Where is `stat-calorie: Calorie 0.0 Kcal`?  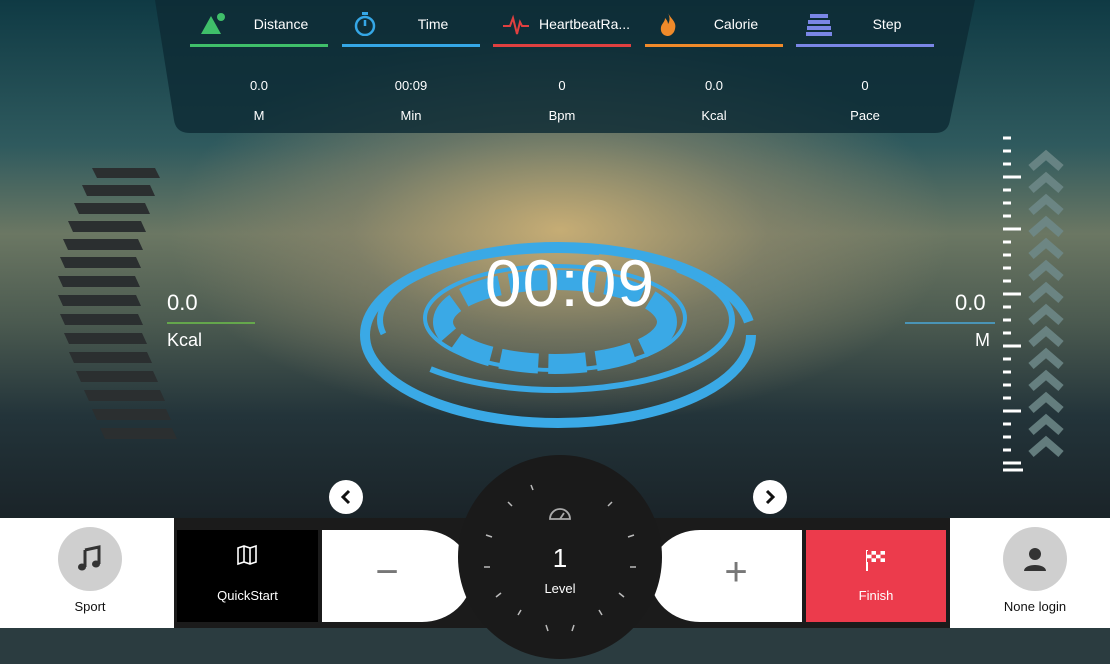 stat-calorie: Calorie 0.0 Kcal is located at coordinates (714, 66).